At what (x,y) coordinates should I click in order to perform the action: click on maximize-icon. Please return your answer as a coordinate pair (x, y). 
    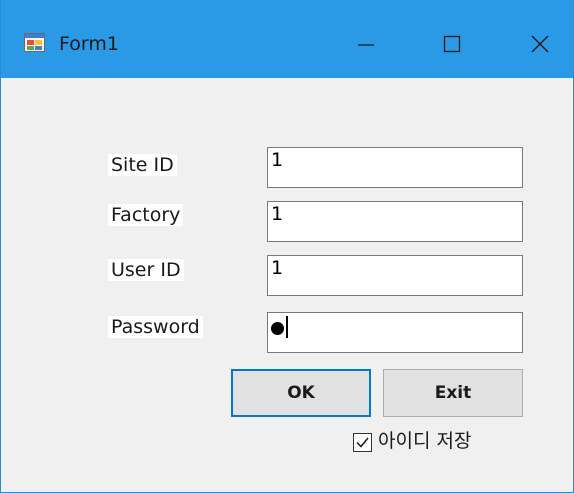
    Looking at the image, I should click on (452, 44).